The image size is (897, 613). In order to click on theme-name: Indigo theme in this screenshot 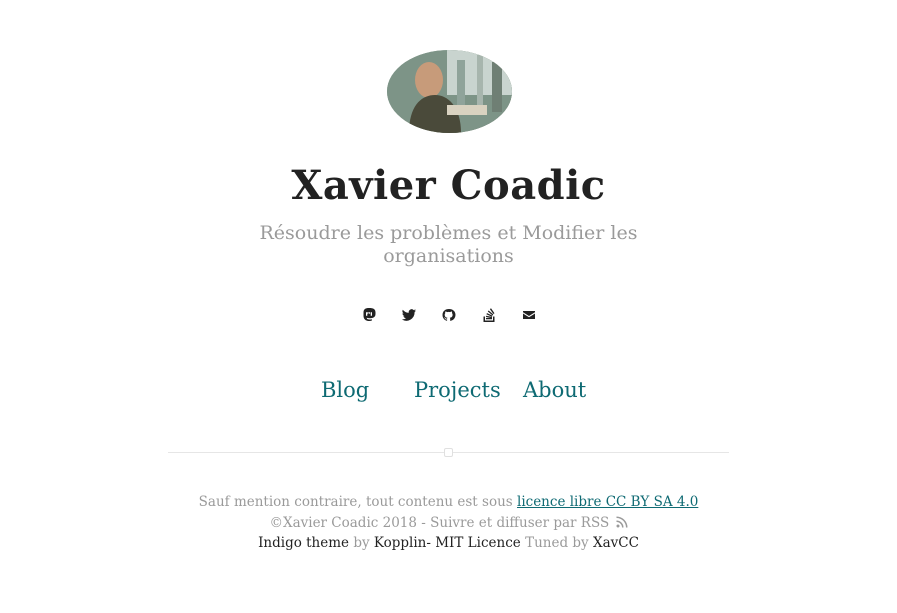, I will do `click(303, 543)`.